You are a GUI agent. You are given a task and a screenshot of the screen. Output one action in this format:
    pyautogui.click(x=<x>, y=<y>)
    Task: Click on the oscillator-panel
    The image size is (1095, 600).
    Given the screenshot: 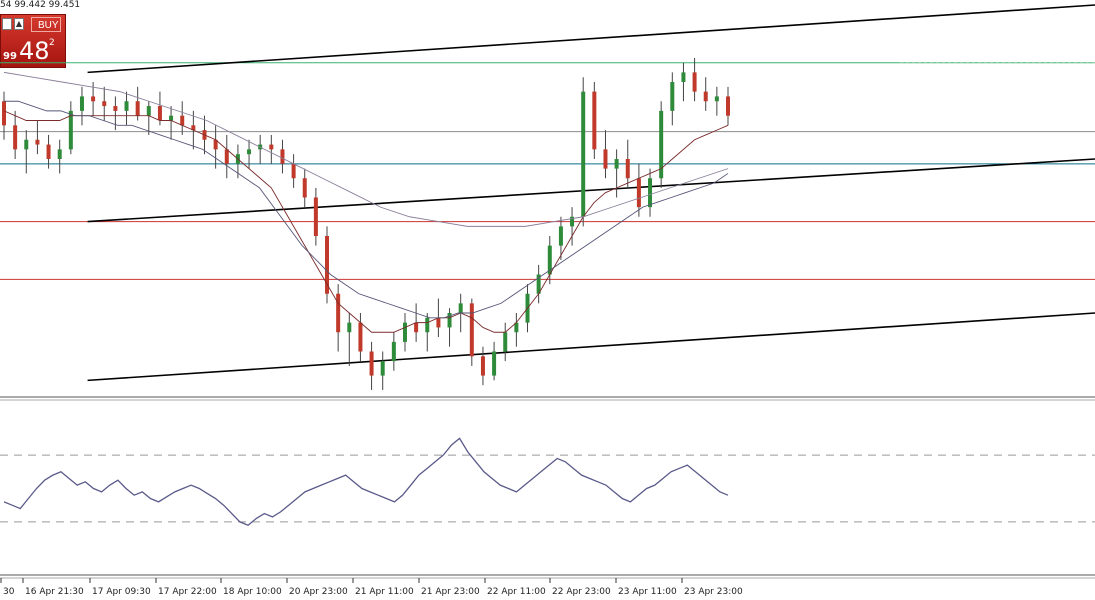 What is the action you would take?
    pyautogui.click(x=547, y=481)
    